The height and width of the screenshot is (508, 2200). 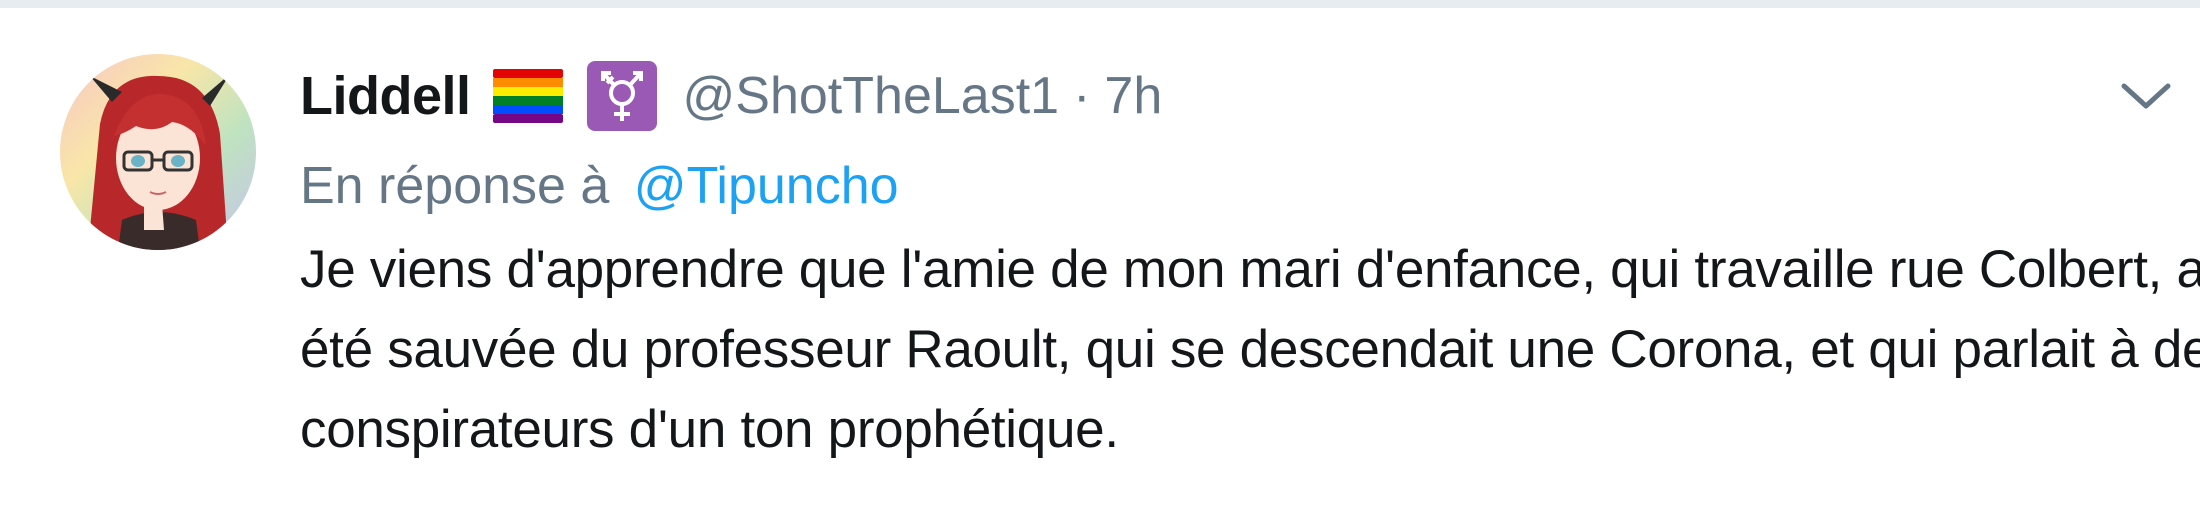 I want to click on timestamp: 7h, so click(x=1133, y=96).